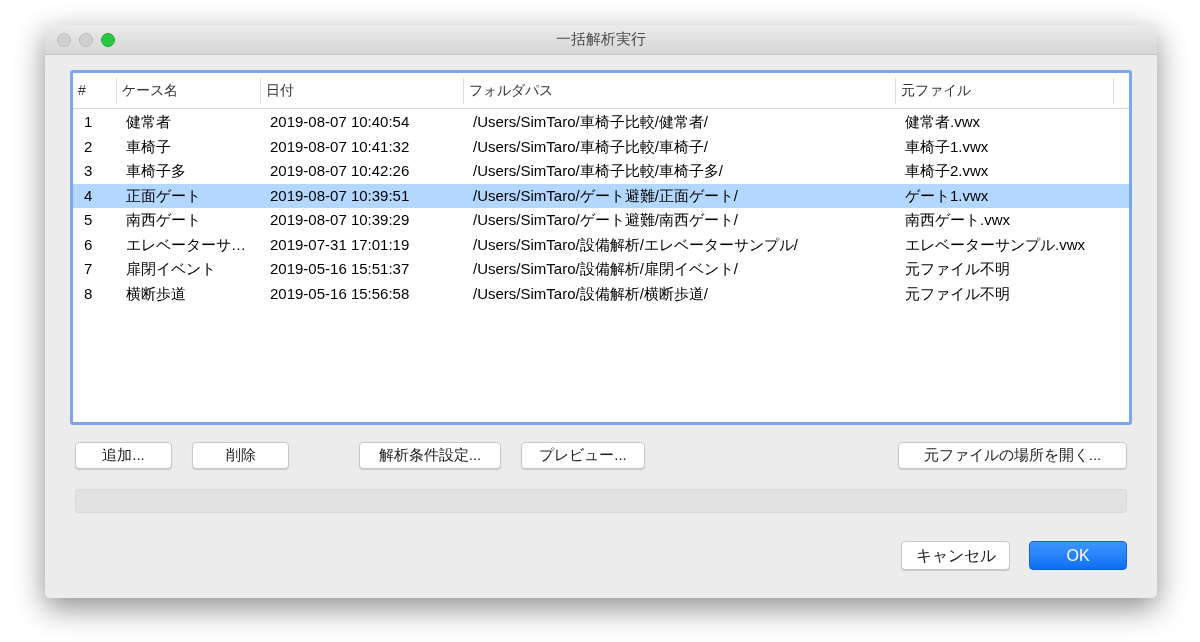  What do you see at coordinates (957, 219) in the screenshot?
I see `table-cell: 南西ゲート.vwx` at bounding box center [957, 219].